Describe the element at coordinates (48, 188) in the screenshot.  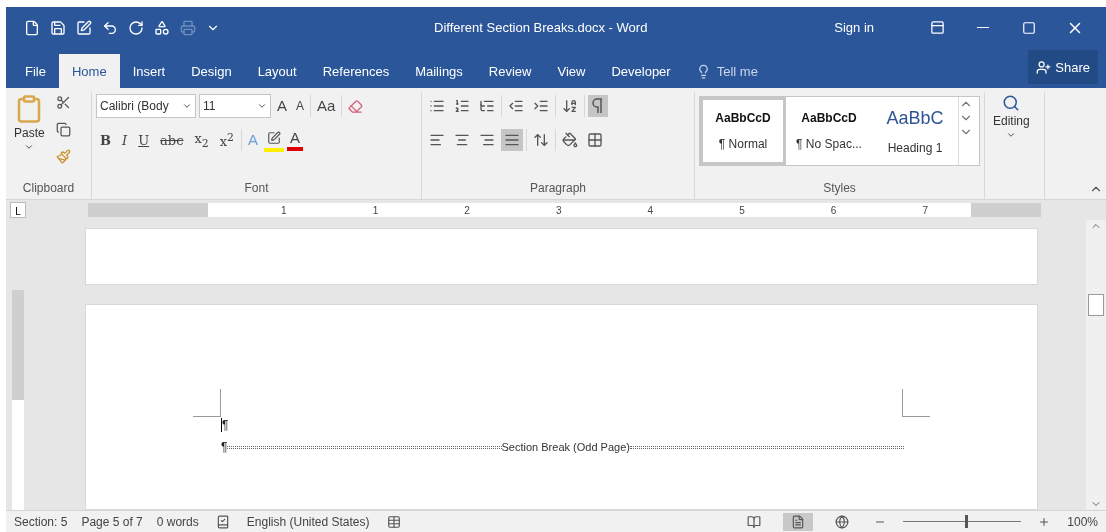
I see `group-label: Clipboard` at that location.